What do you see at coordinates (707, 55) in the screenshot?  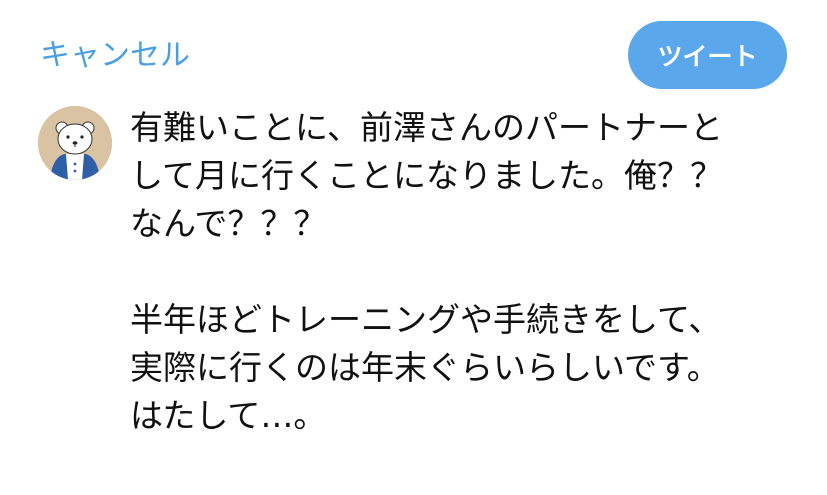 I see `tweet-button: ツイート` at bounding box center [707, 55].